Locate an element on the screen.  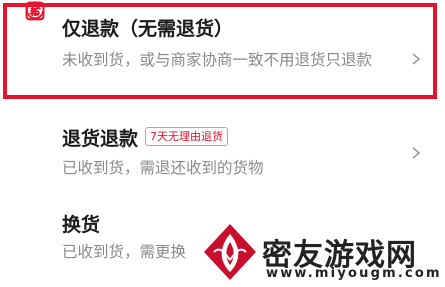
option-description: 未收到货，或与商家协商一致不用退货只退款 is located at coordinates (217, 60).